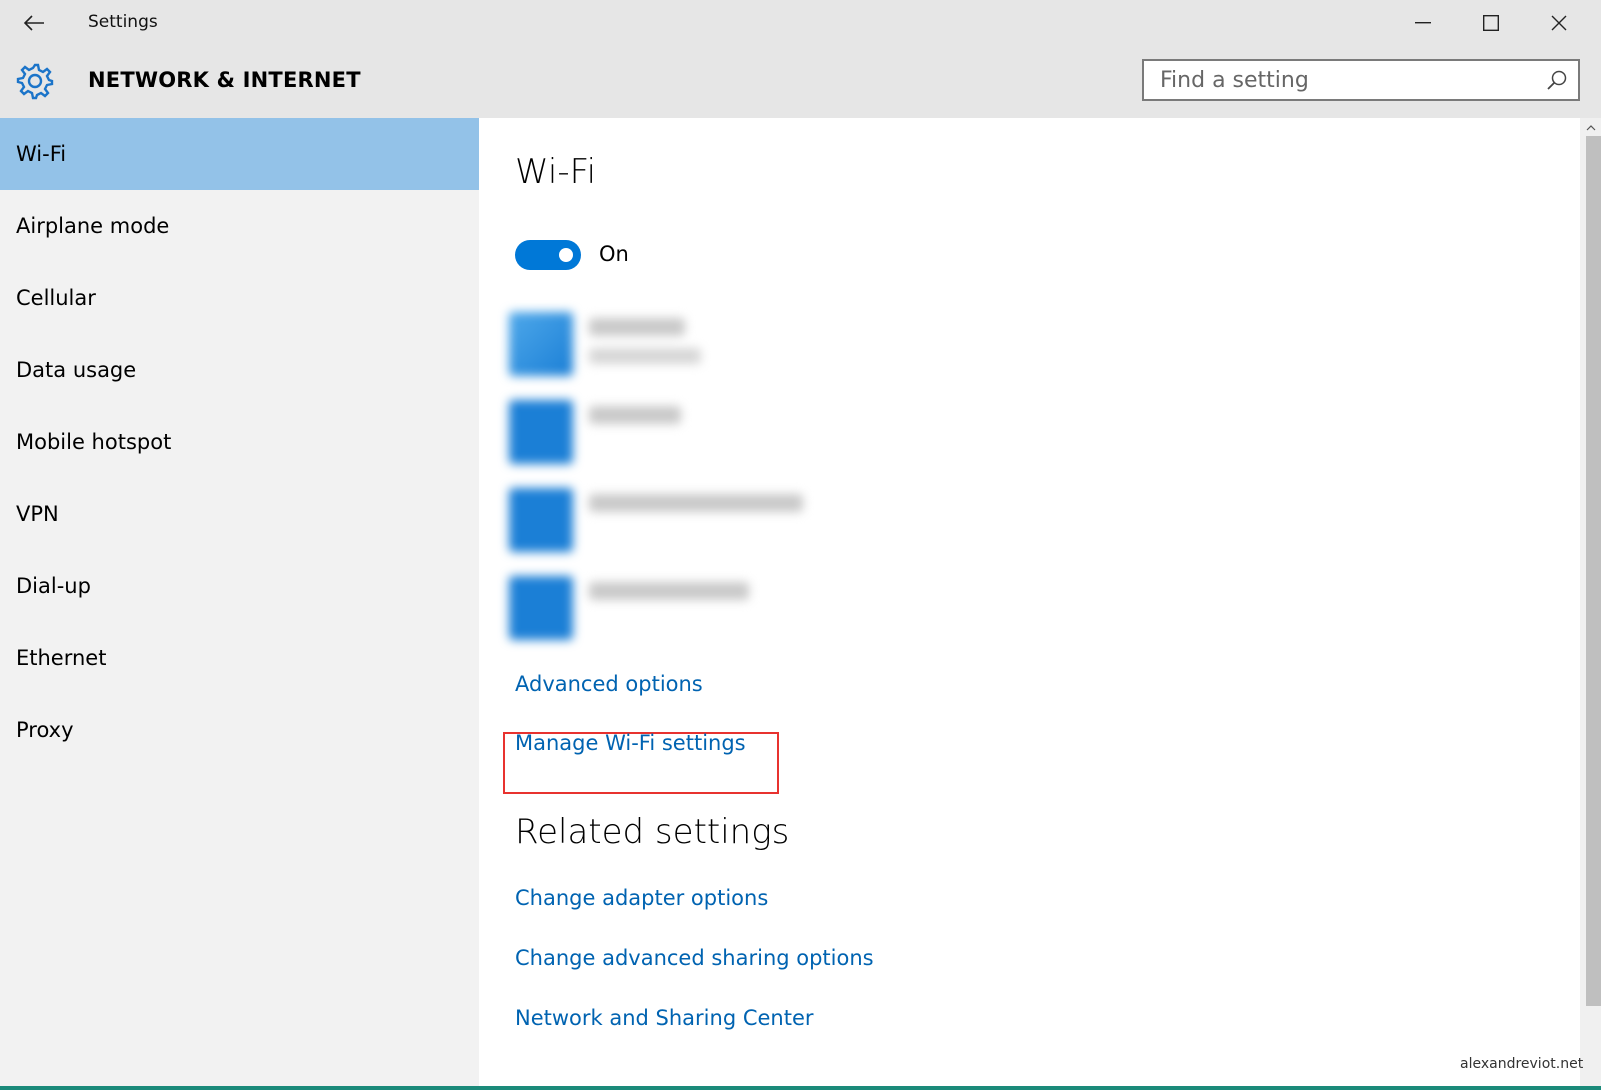  Describe the element at coordinates (35, 81) in the screenshot. I see `gear-icon` at that location.